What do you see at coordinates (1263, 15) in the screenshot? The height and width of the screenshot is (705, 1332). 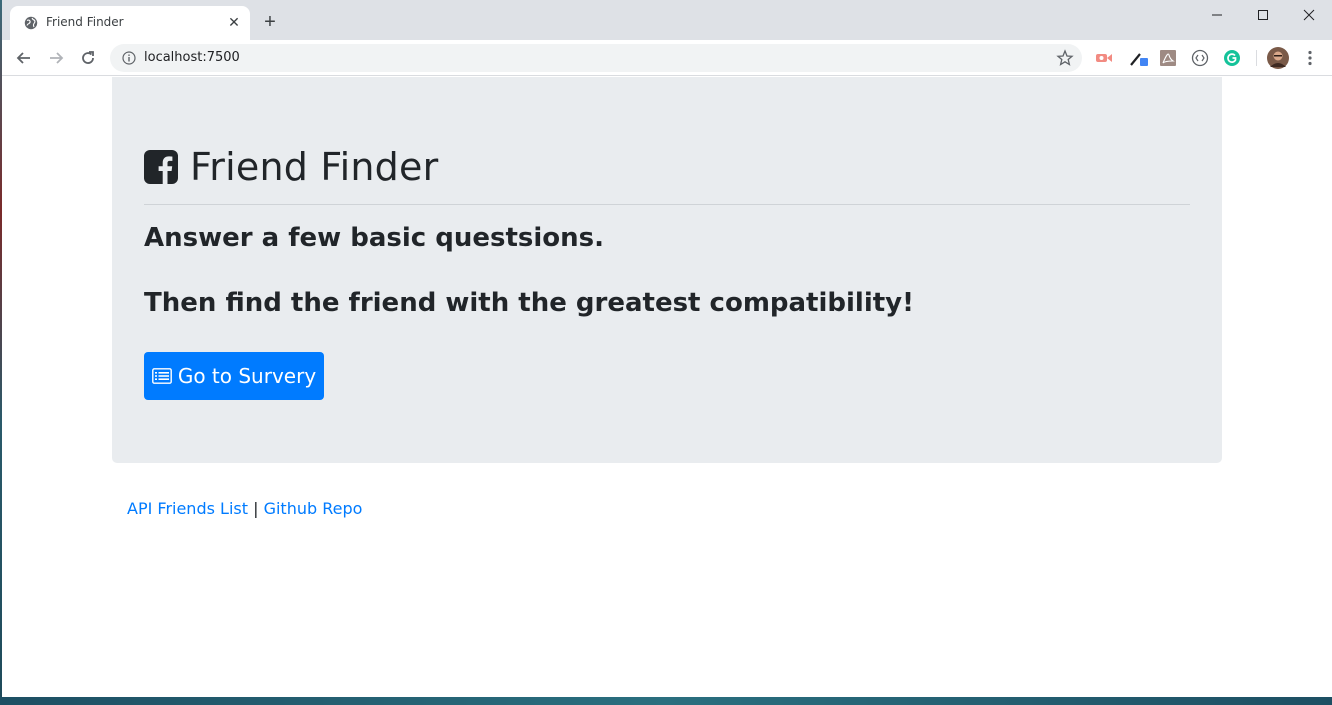 I see `maximize-icon` at bounding box center [1263, 15].